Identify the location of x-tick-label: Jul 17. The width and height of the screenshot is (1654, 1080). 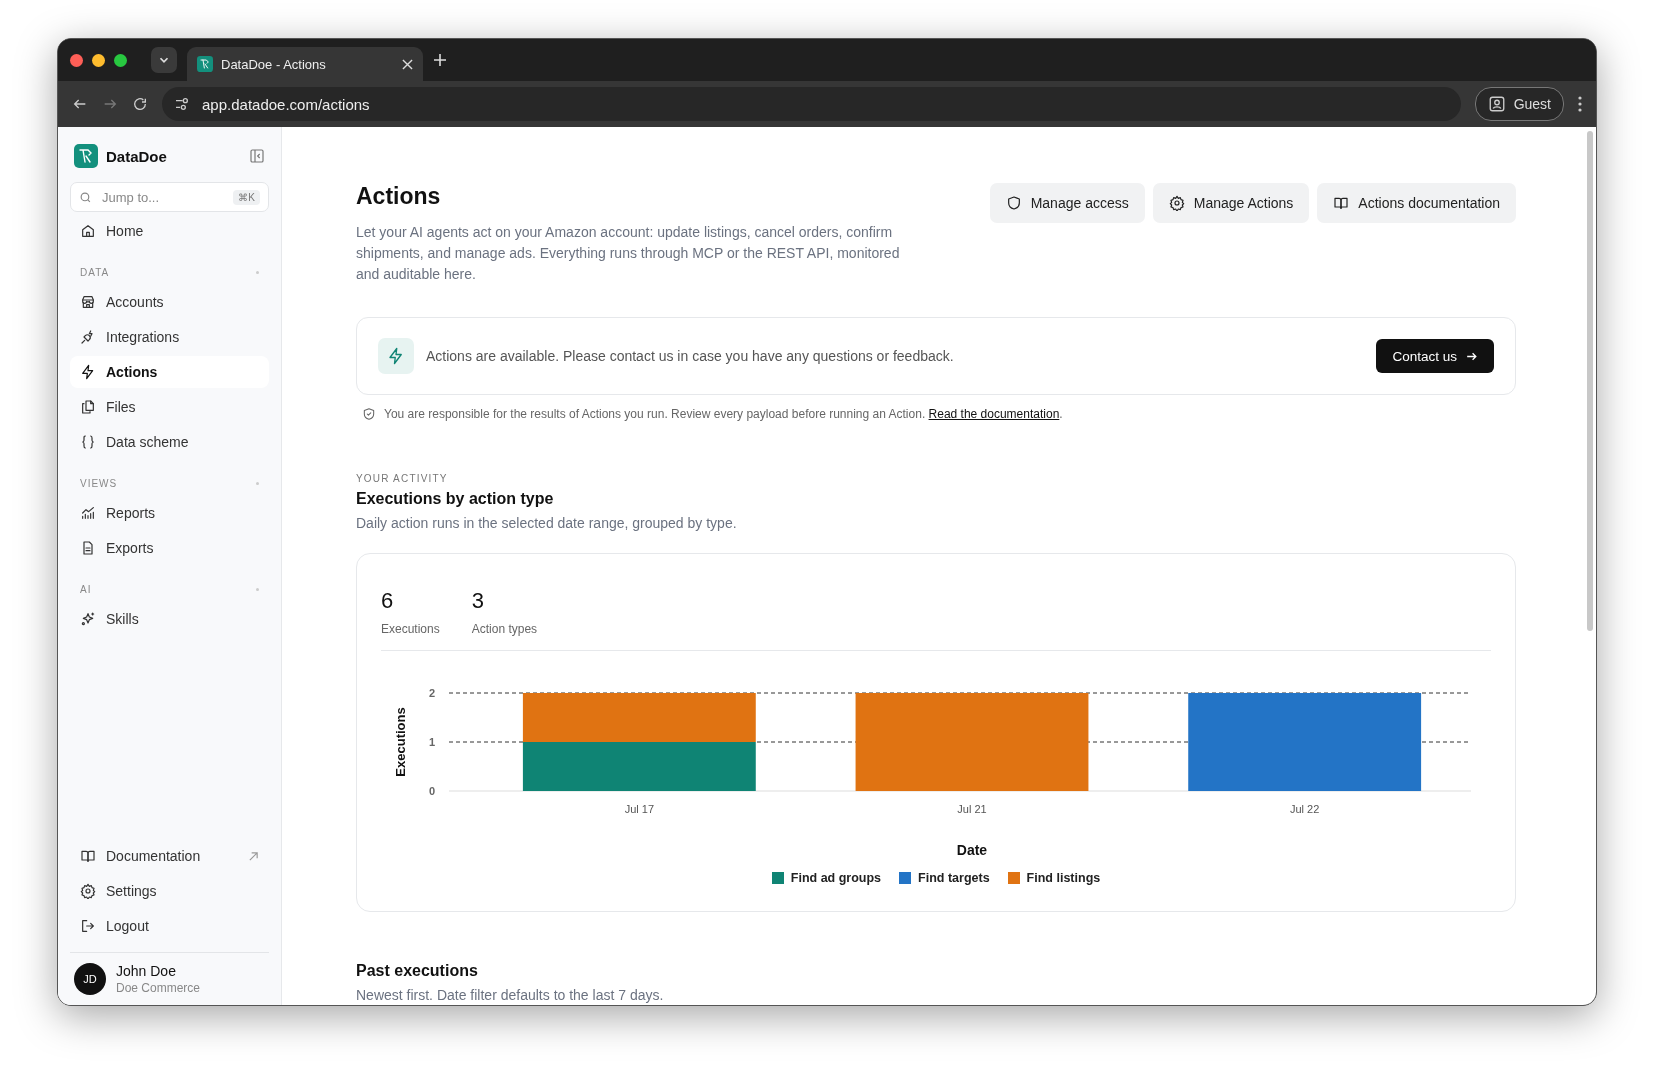
(639, 809).